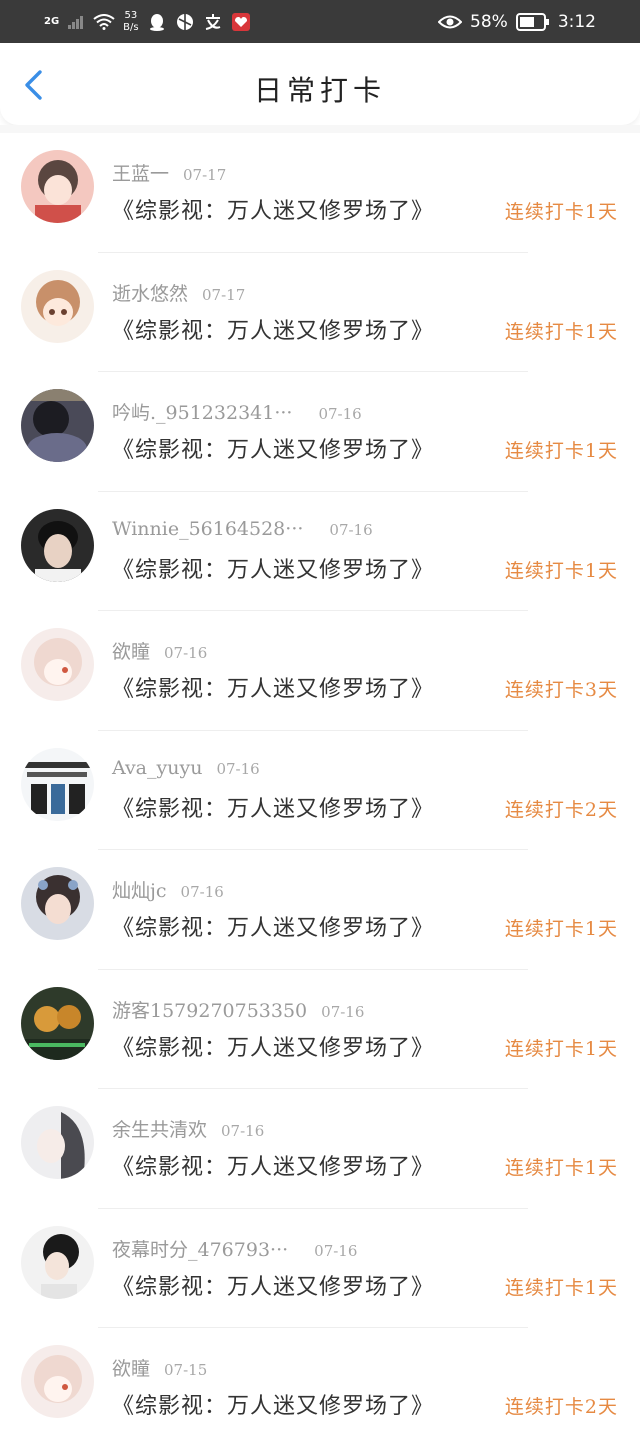 This screenshot has width=640, height=1448. Describe the element at coordinates (208, 528) in the screenshot. I see `user-name-text: Winnie_56164528···` at that location.